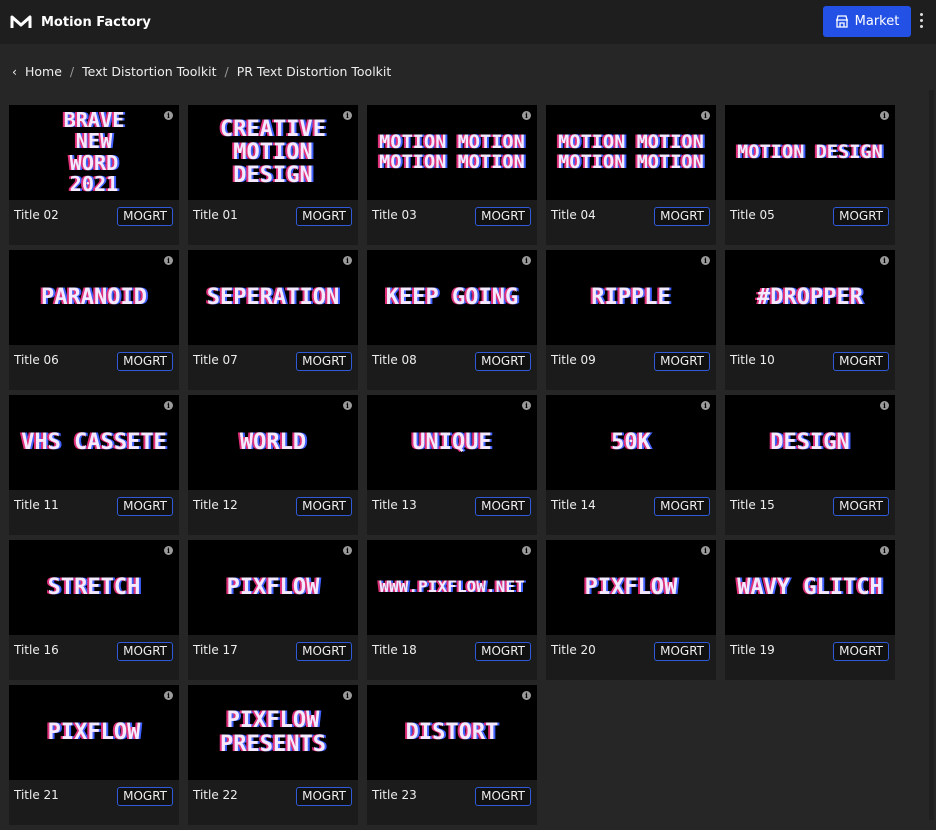 This screenshot has width=936, height=830. What do you see at coordinates (452, 297) in the screenshot?
I see `thumbnail: KEEP GOING i` at bounding box center [452, 297].